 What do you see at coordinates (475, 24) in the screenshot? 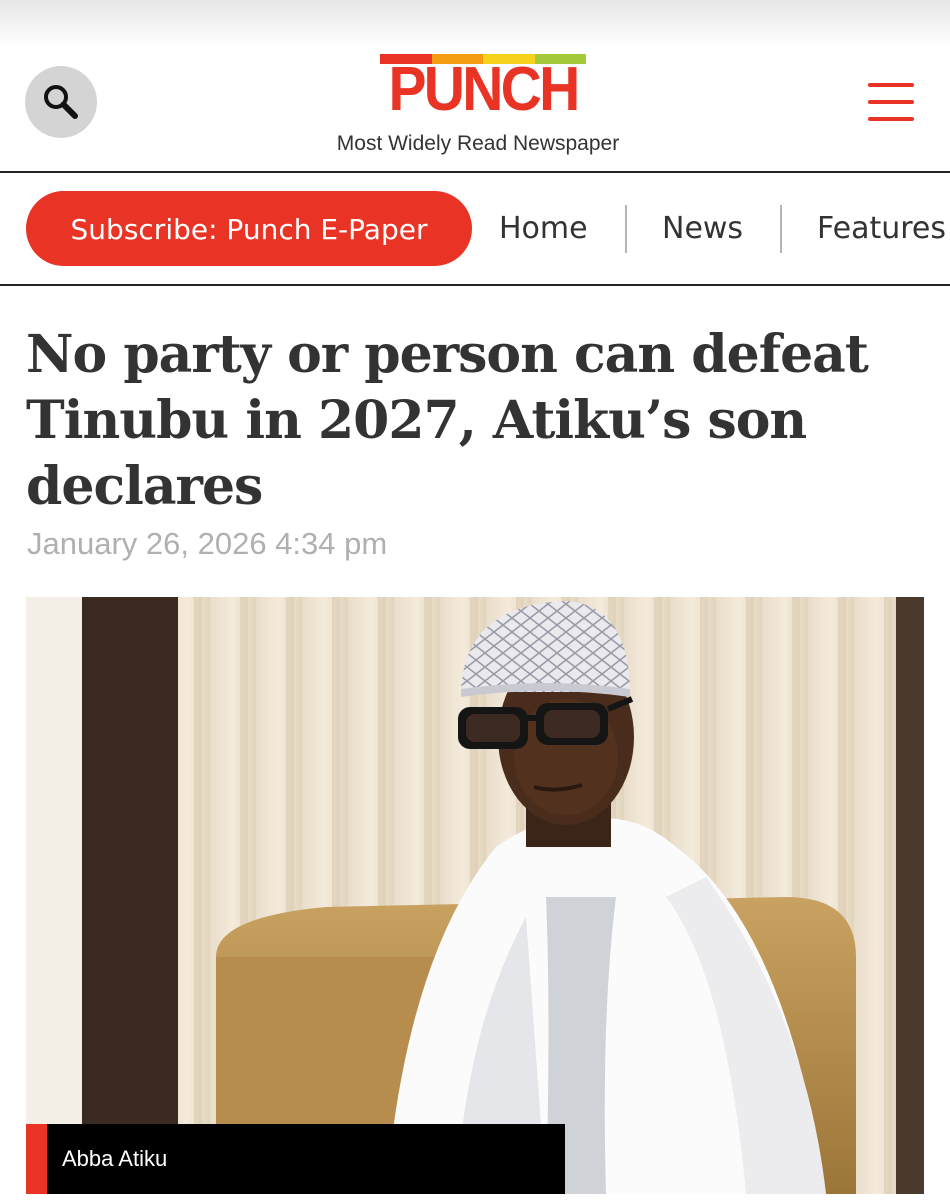
I see `browser-top-shade` at bounding box center [475, 24].